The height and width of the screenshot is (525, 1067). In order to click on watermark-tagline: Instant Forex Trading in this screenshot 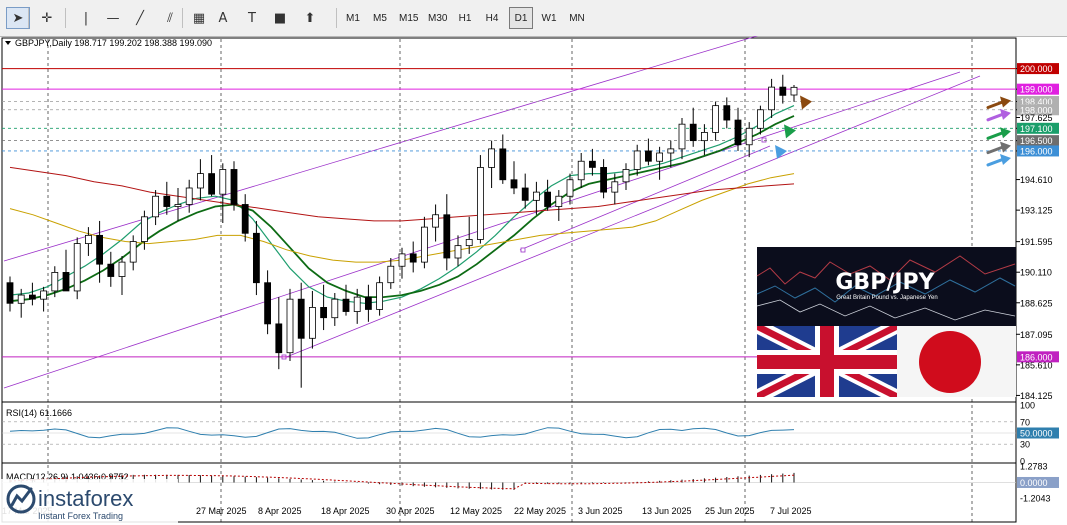, I will do `click(80, 516)`.